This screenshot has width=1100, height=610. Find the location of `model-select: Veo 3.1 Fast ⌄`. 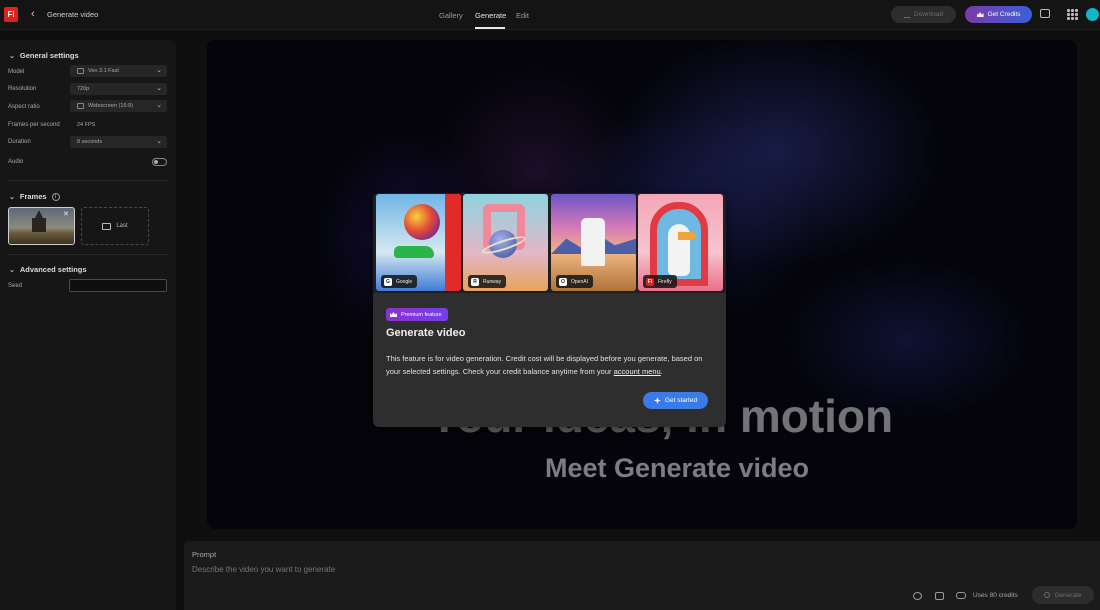

model-select: Veo 3.1 Fast ⌄ is located at coordinates (118, 71).